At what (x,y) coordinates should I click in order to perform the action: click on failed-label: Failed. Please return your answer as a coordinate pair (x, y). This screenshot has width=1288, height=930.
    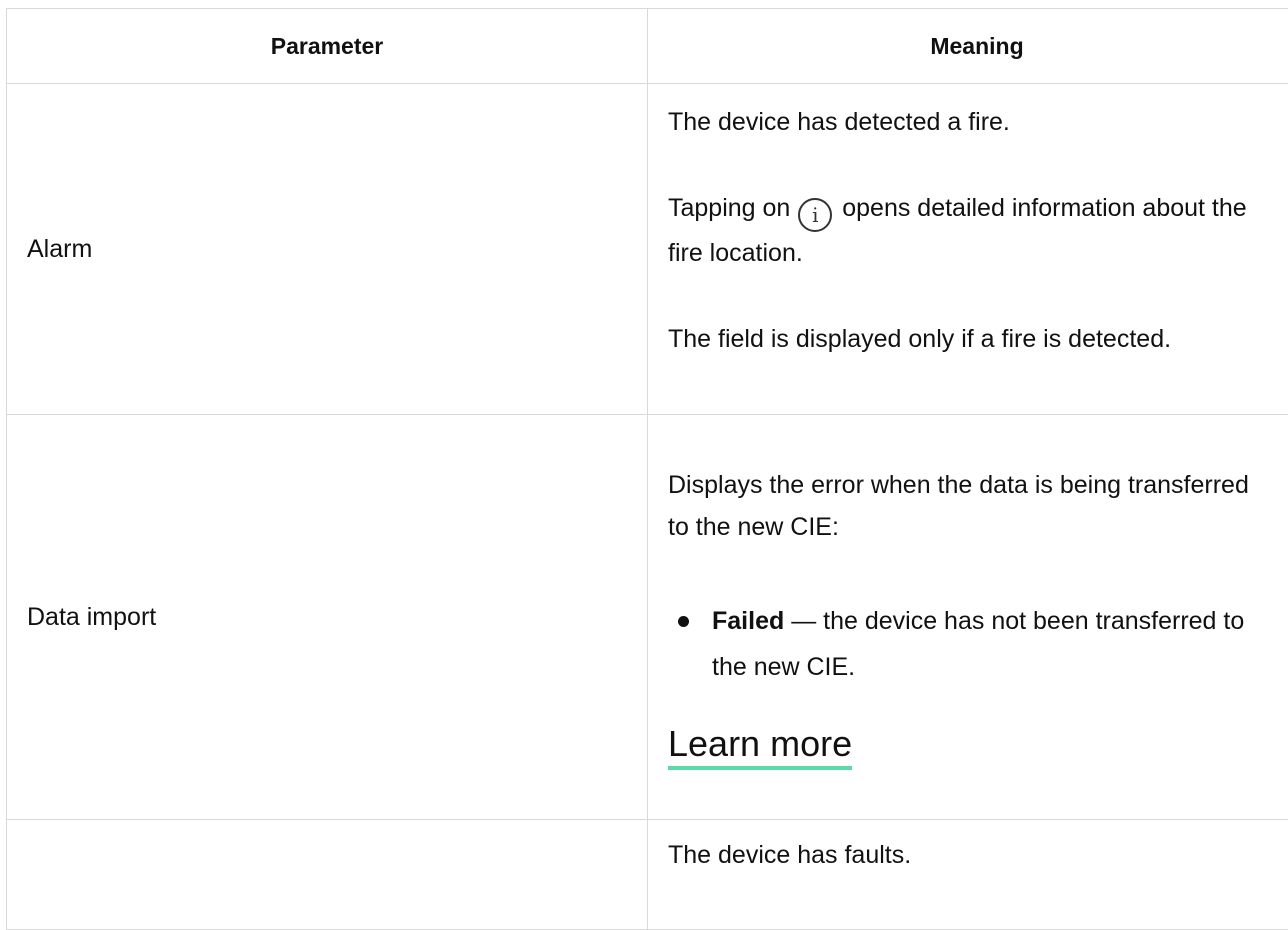
    Looking at the image, I should click on (748, 621).